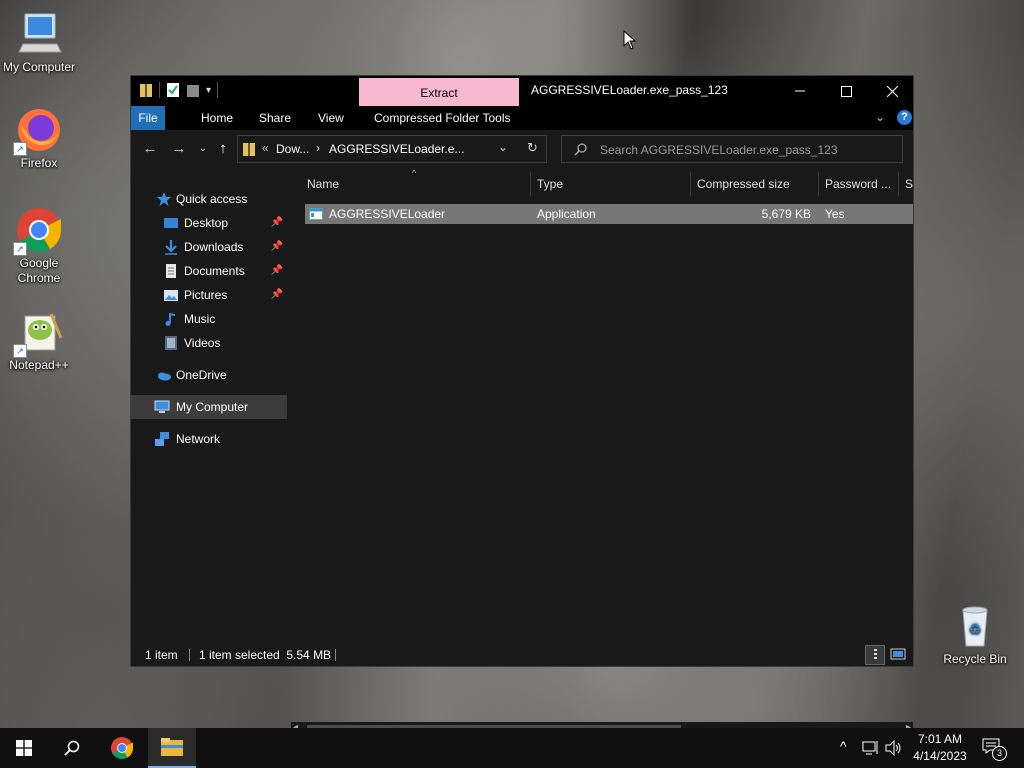 This screenshot has width=1024, height=768. What do you see at coordinates (630, 40) in the screenshot?
I see `mouse-cursor-icon` at bounding box center [630, 40].